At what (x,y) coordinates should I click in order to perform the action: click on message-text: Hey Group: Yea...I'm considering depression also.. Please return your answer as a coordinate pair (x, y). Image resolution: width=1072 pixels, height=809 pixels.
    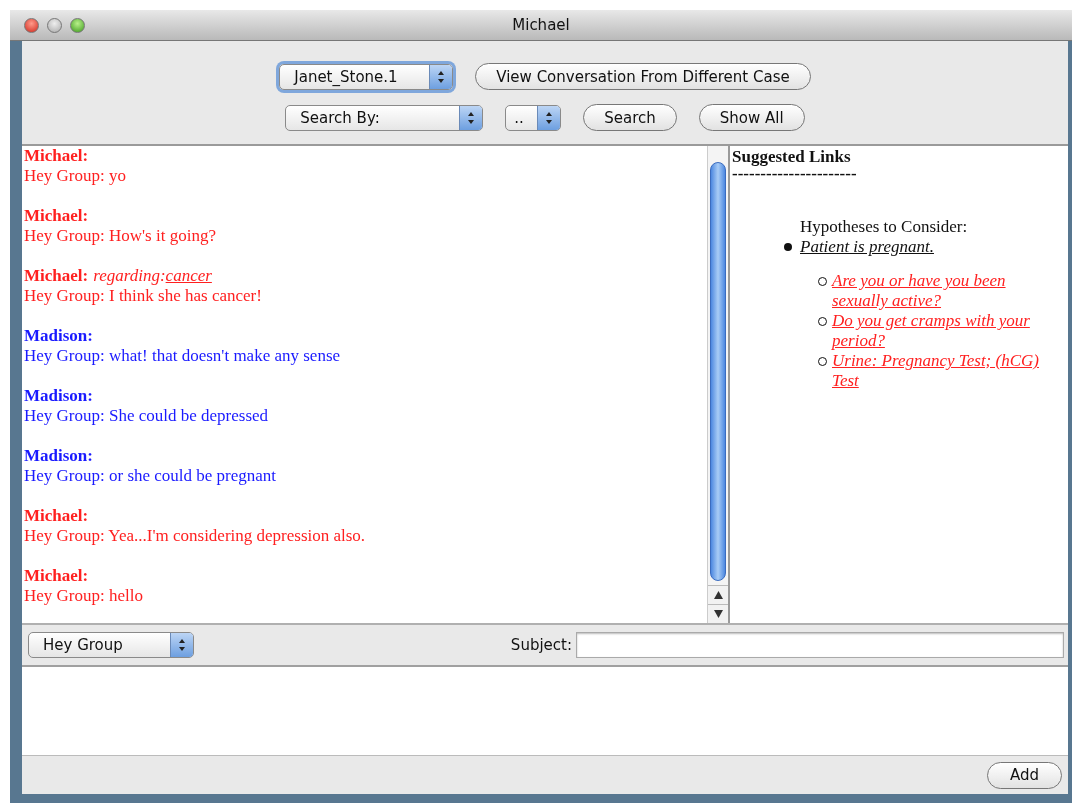
    Looking at the image, I should click on (195, 536).